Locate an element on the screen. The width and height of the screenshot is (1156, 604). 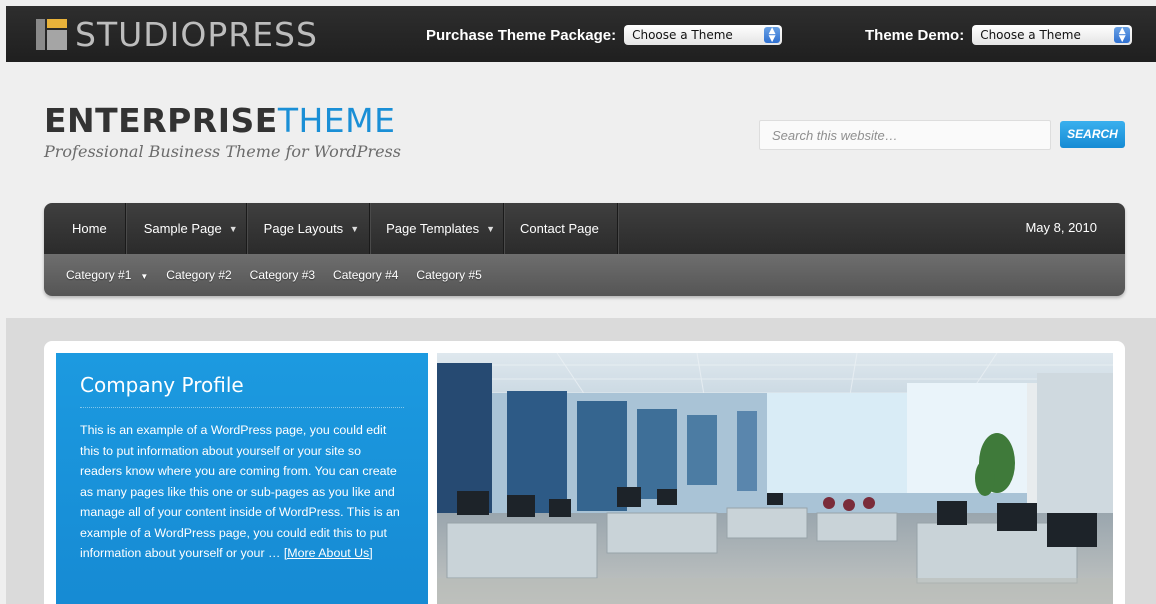
category-item-1: Category #1 ▼ is located at coordinates (107, 275).